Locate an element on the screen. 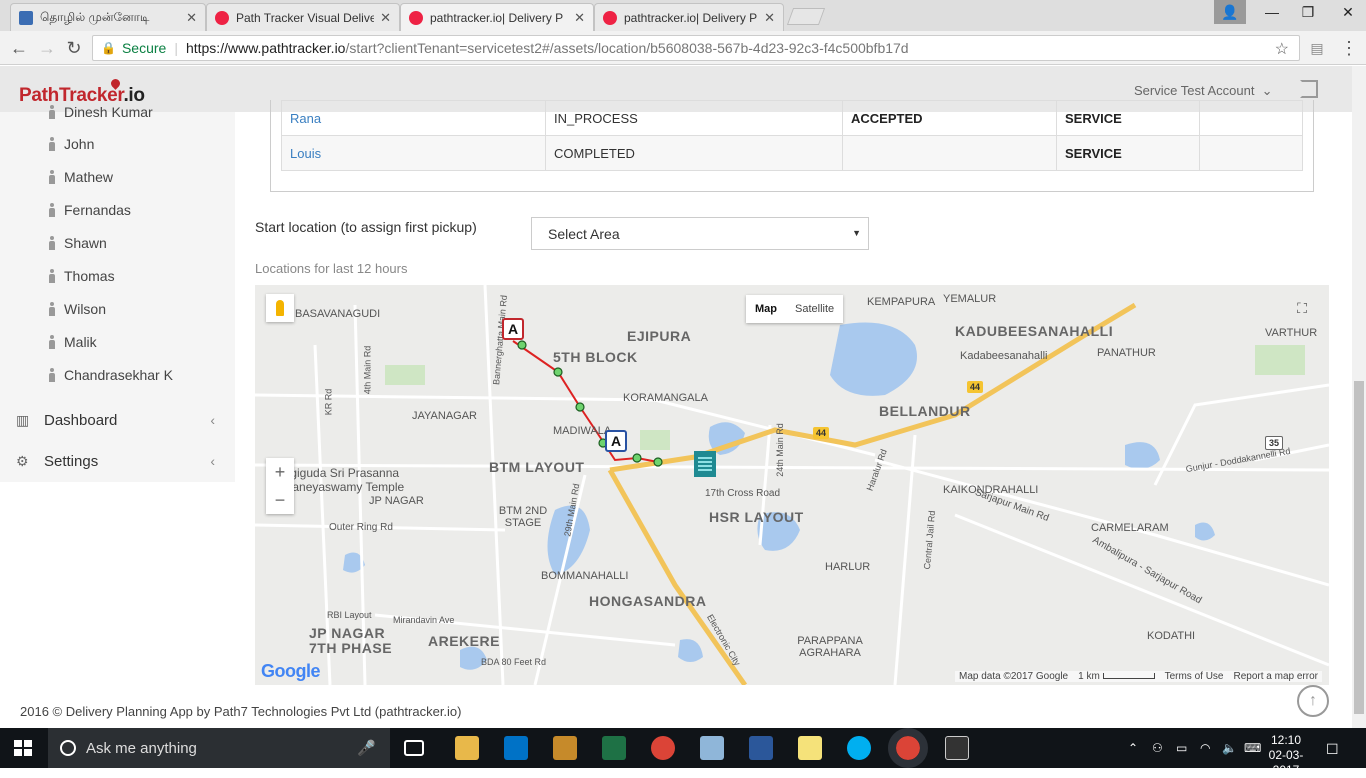 Image resolution: width=1366 pixels, height=778 pixels. tab-title: pathtracker.io| Delivery P is located at coordinates (691, 17).